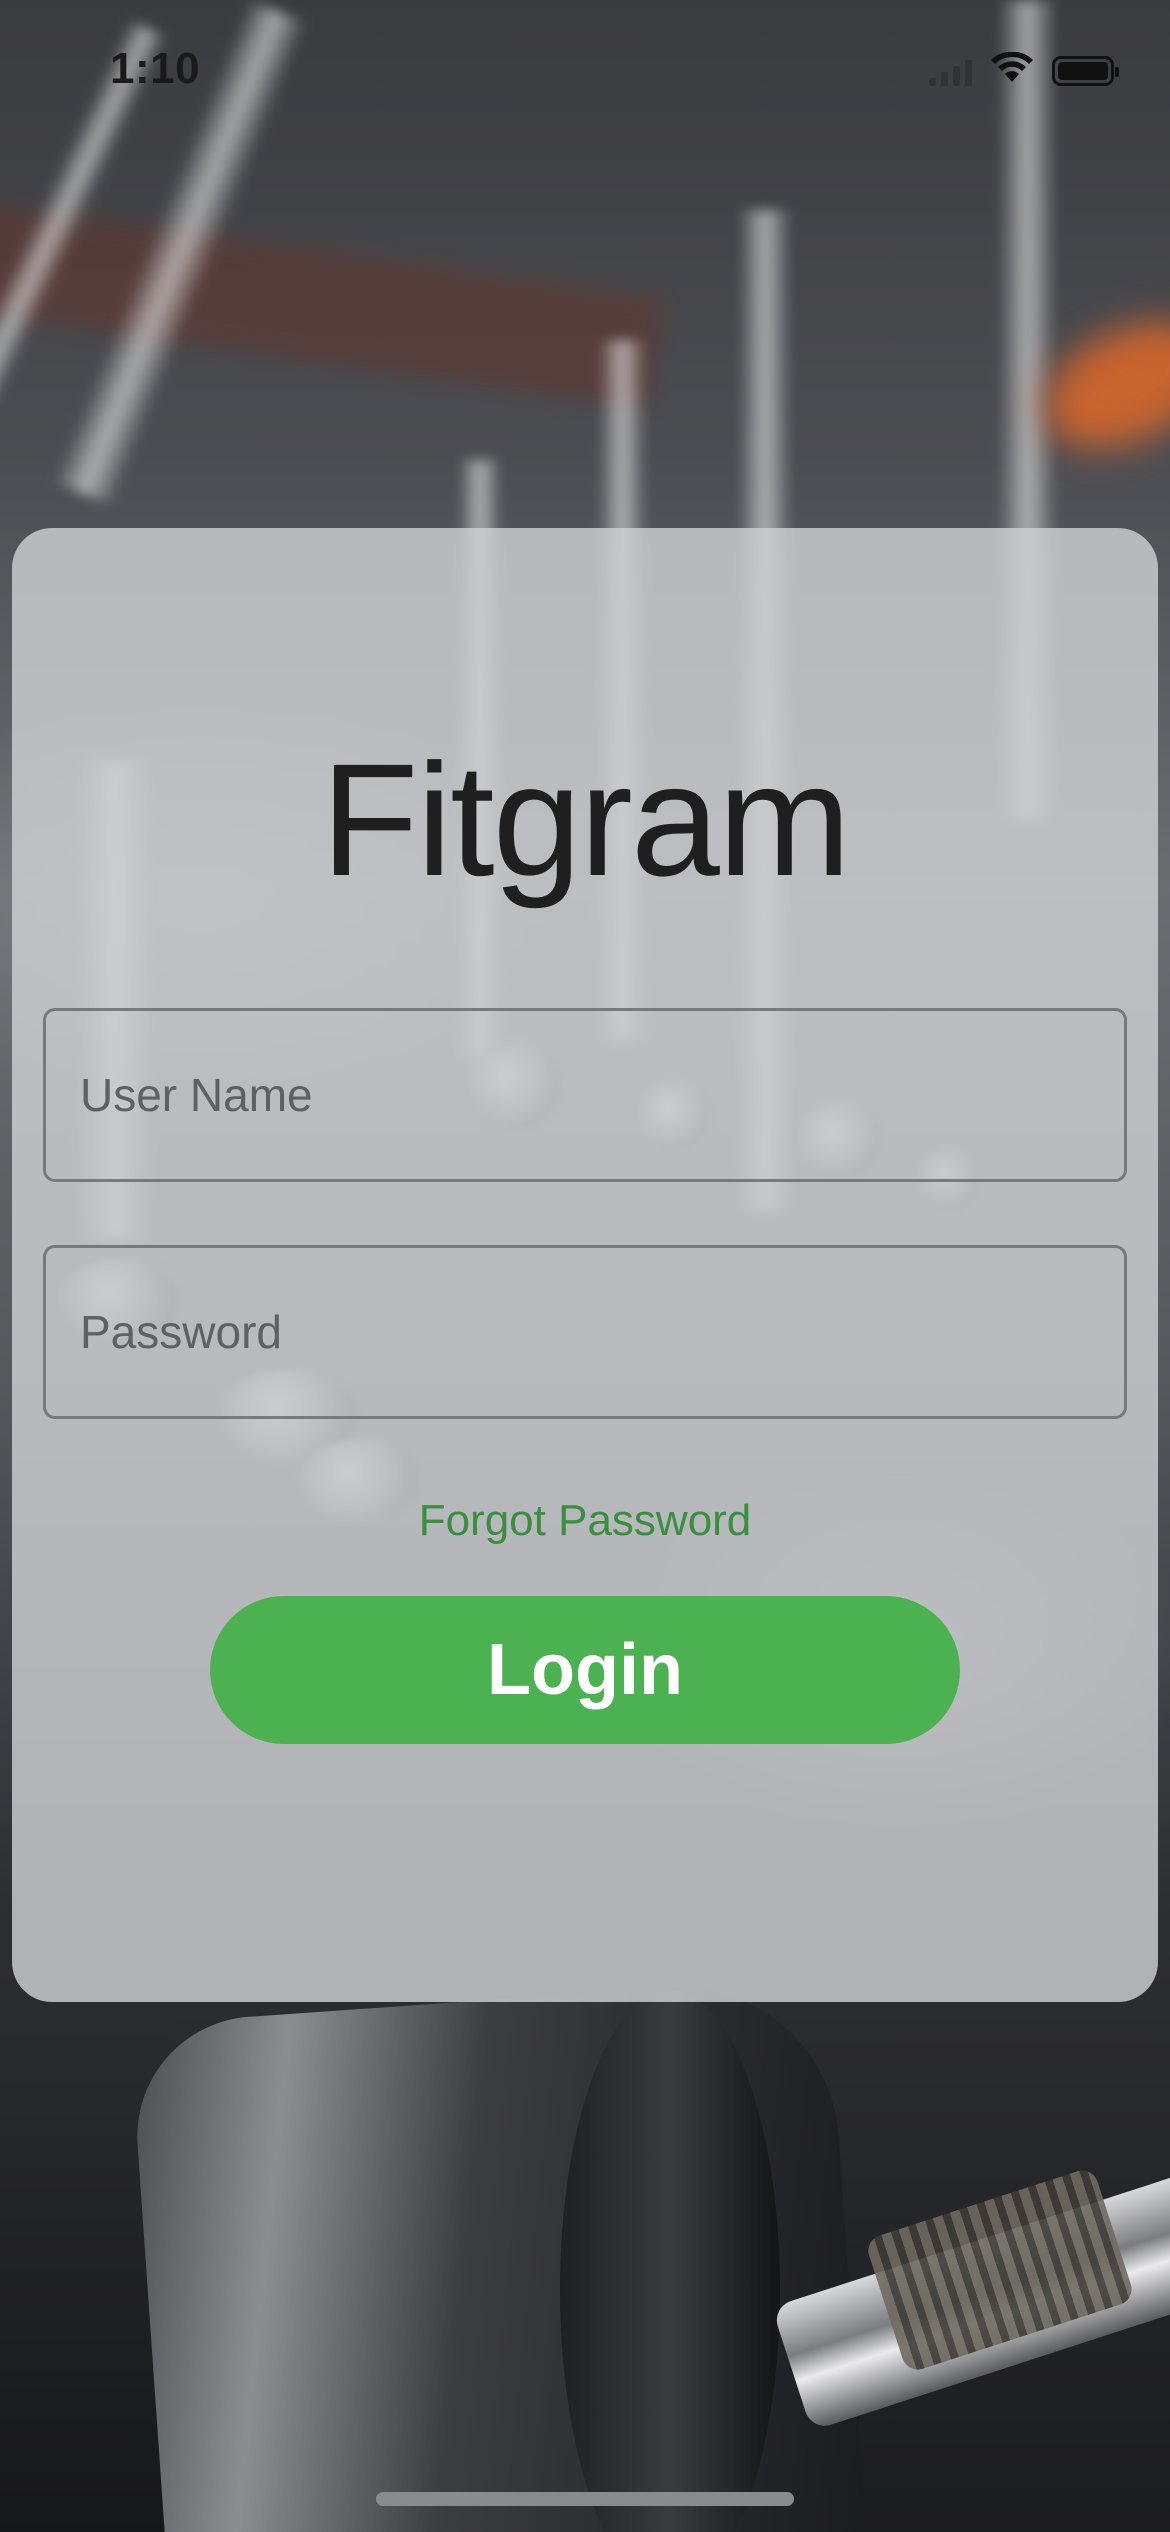 This screenshot has width=1170, height=2532. What do you see at coordinates (1085, 70) in the screenshot?
I see `battery-icon` at bounding box center [1085, 70].